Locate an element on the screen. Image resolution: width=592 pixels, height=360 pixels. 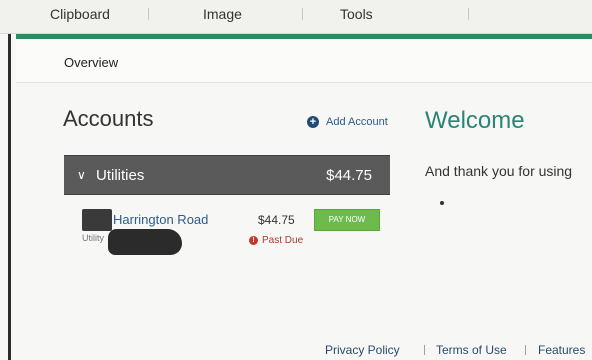
overview-tab: Overview is located at coordinates (91, 62).